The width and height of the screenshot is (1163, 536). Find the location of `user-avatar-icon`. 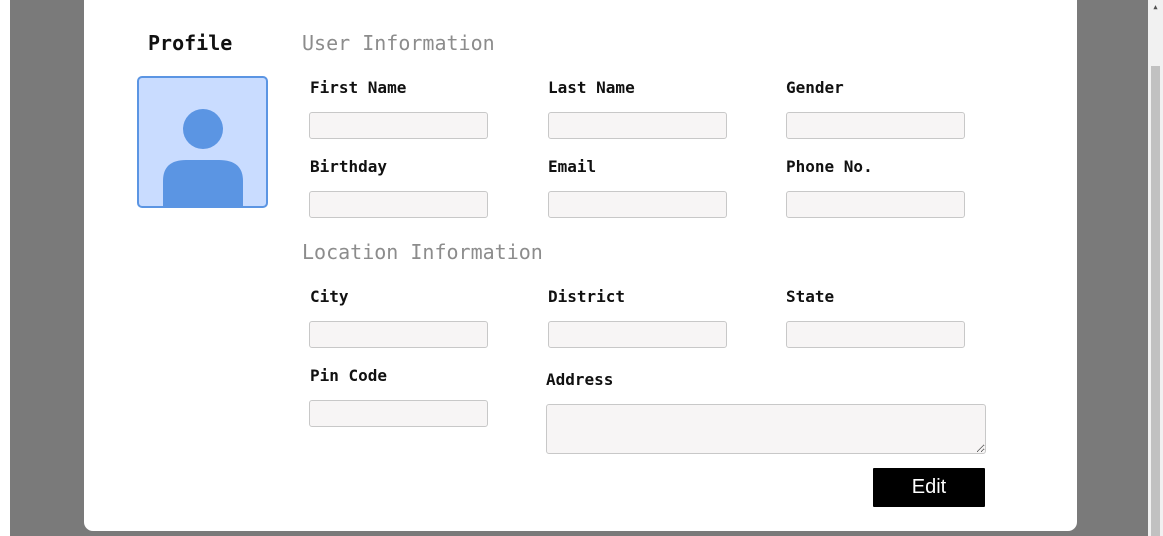

user-avatar-icon is located at coordinates (202, 142).